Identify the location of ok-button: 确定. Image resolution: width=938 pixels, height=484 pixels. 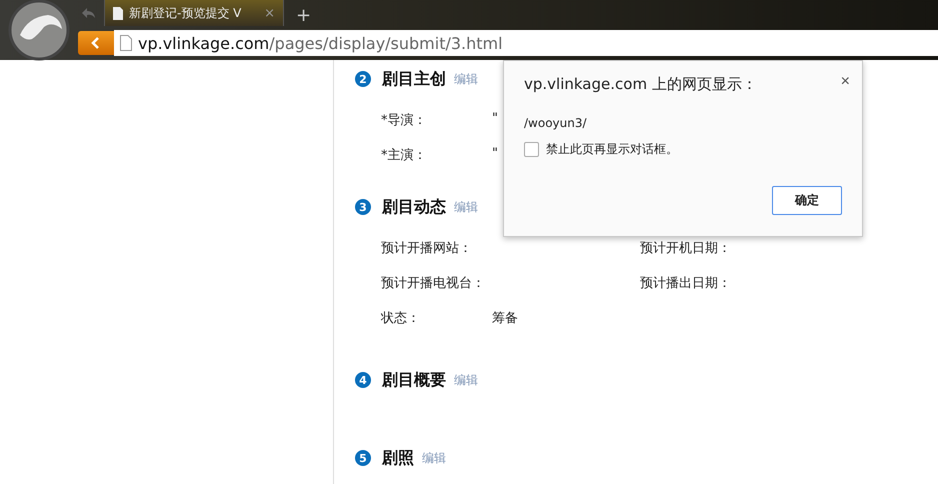
(807, 200).